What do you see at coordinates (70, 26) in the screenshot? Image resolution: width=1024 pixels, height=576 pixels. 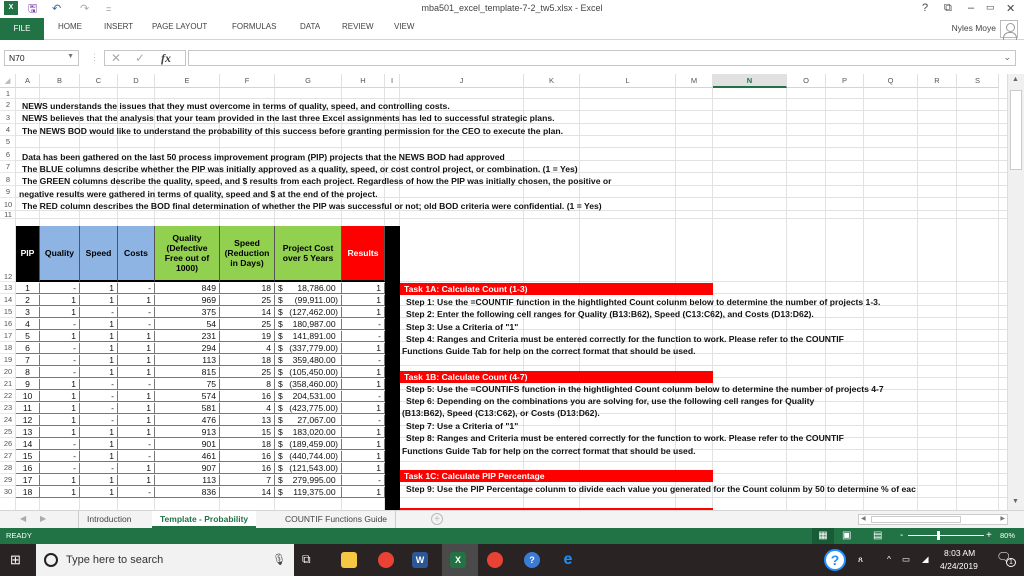 I see `tab-home: HOME` at bounding box center [70, 26].